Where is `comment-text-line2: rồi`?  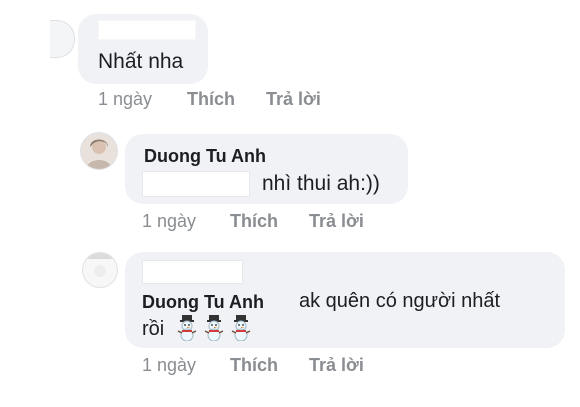
comment-text-line2: rồi is located at coordinates (153, 329).